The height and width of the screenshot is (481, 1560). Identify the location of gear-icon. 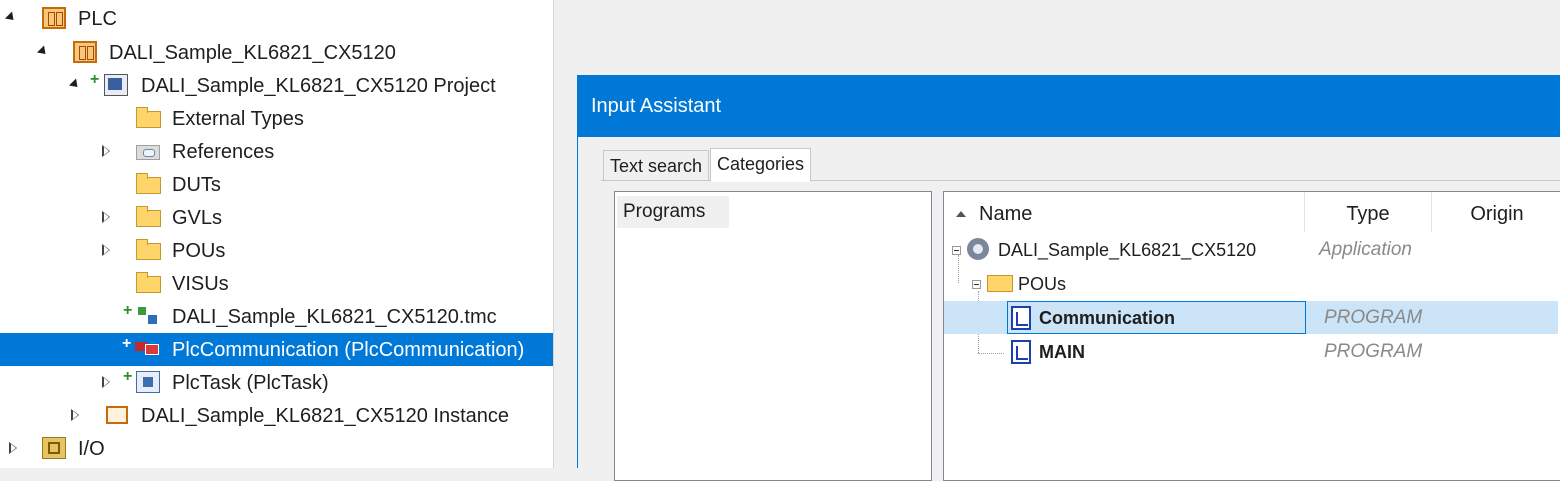
(978, 249).